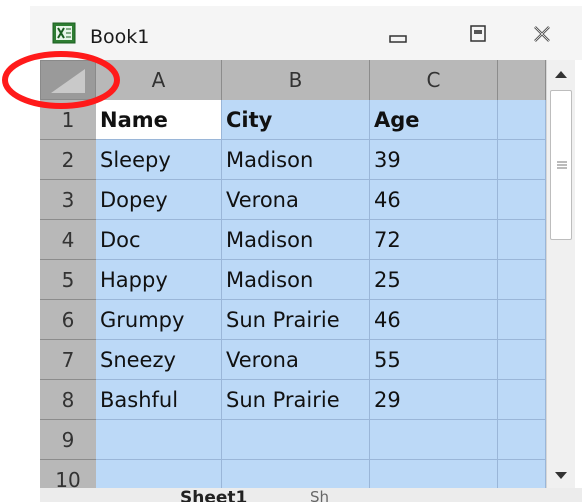  Describe the element at coordinates (434, 320) in the screenshot. I see `cell-c6: 46` at that location.